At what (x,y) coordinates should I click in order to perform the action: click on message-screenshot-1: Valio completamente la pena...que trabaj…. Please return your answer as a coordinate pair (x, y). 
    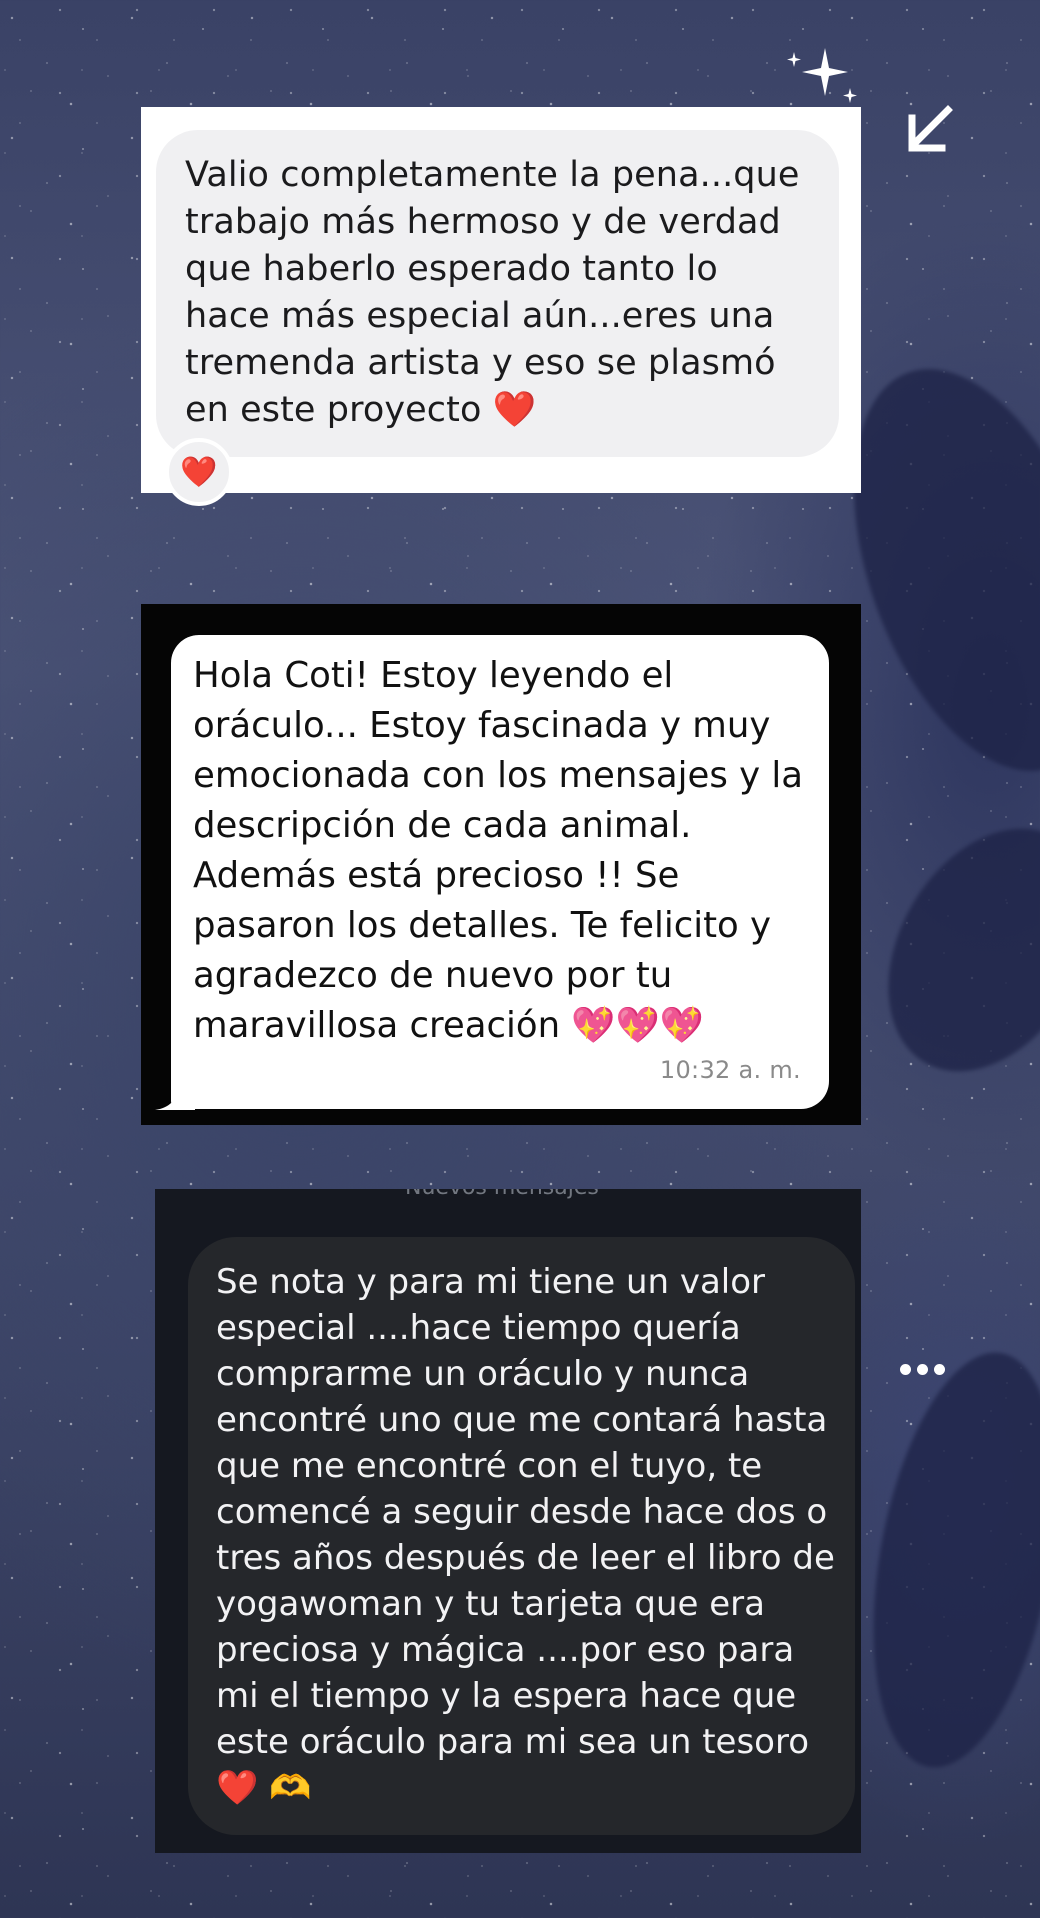
    Looking at the image, I should click on (501, 306).